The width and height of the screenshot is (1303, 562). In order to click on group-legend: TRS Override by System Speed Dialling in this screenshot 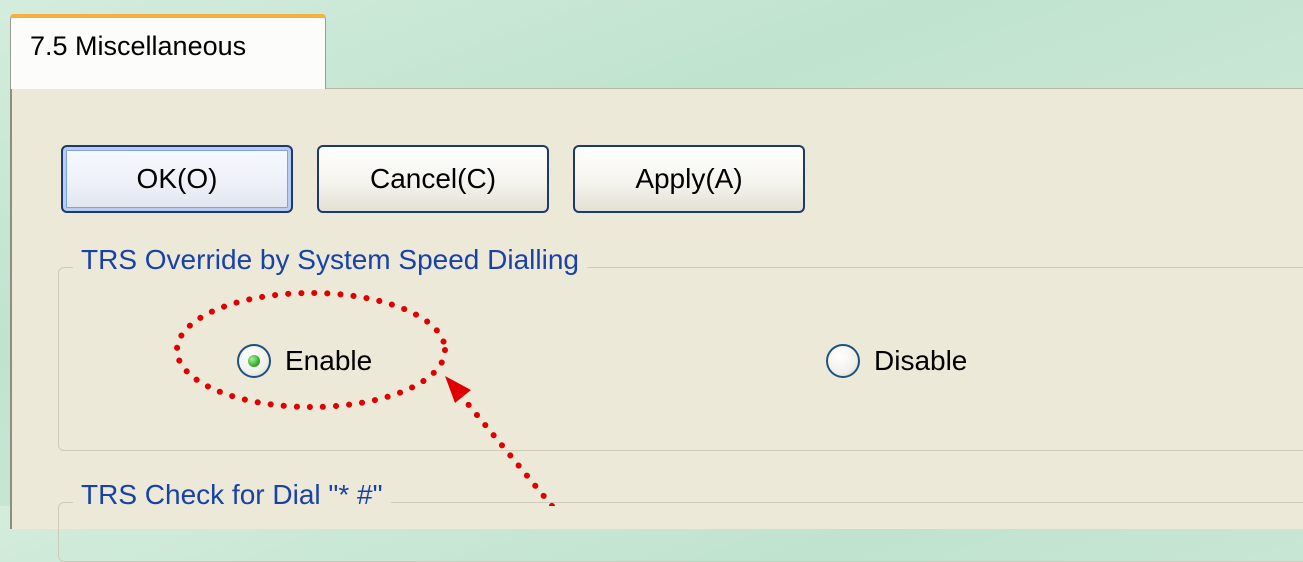, I will do `click(330, 260)`.